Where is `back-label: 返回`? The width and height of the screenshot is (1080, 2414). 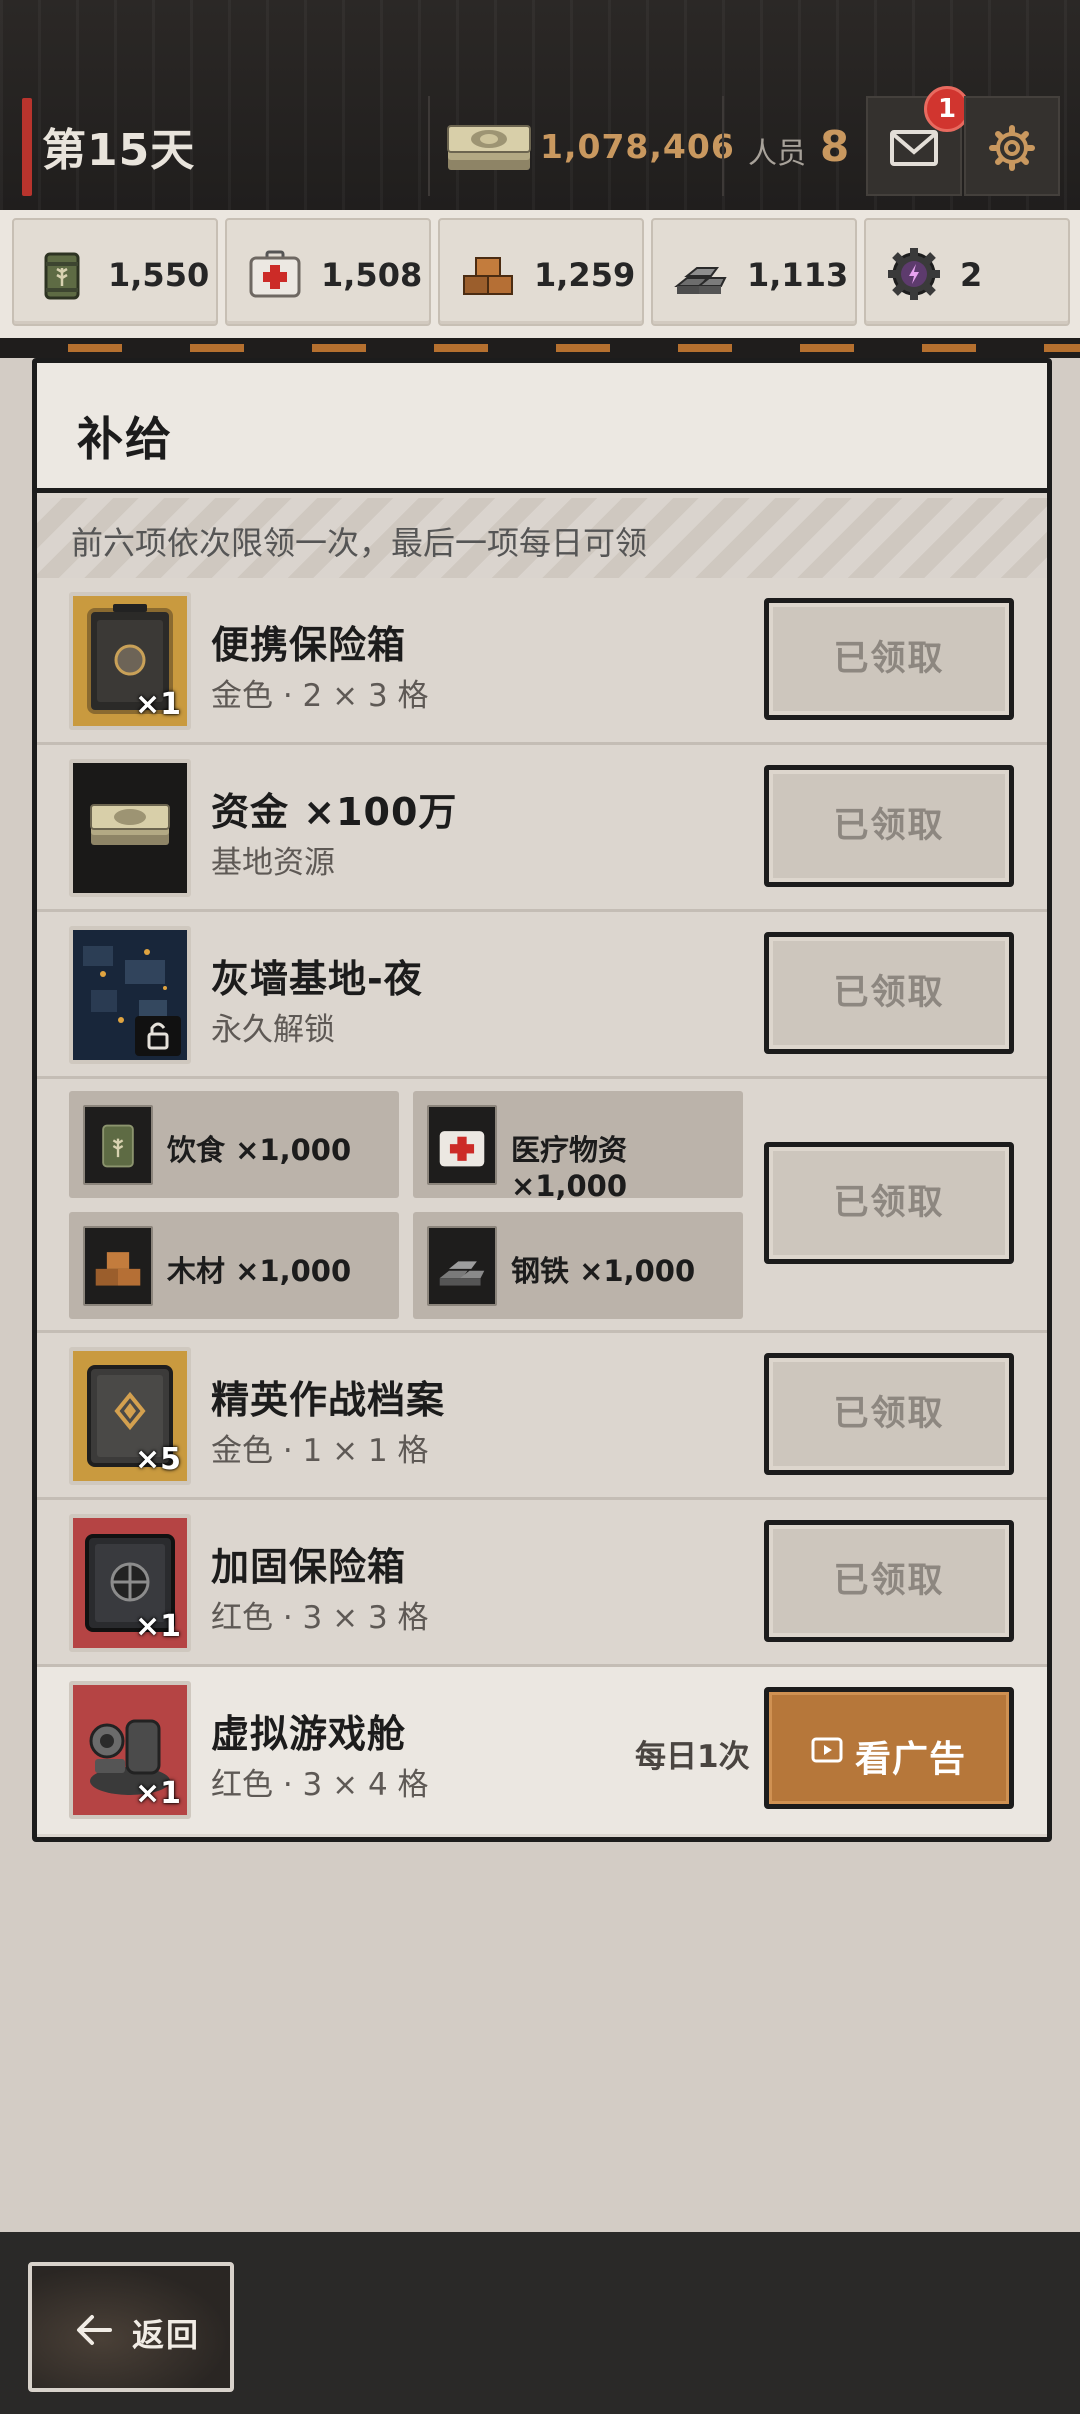
back-label: 返回 is located at coordinates (166, 2335).